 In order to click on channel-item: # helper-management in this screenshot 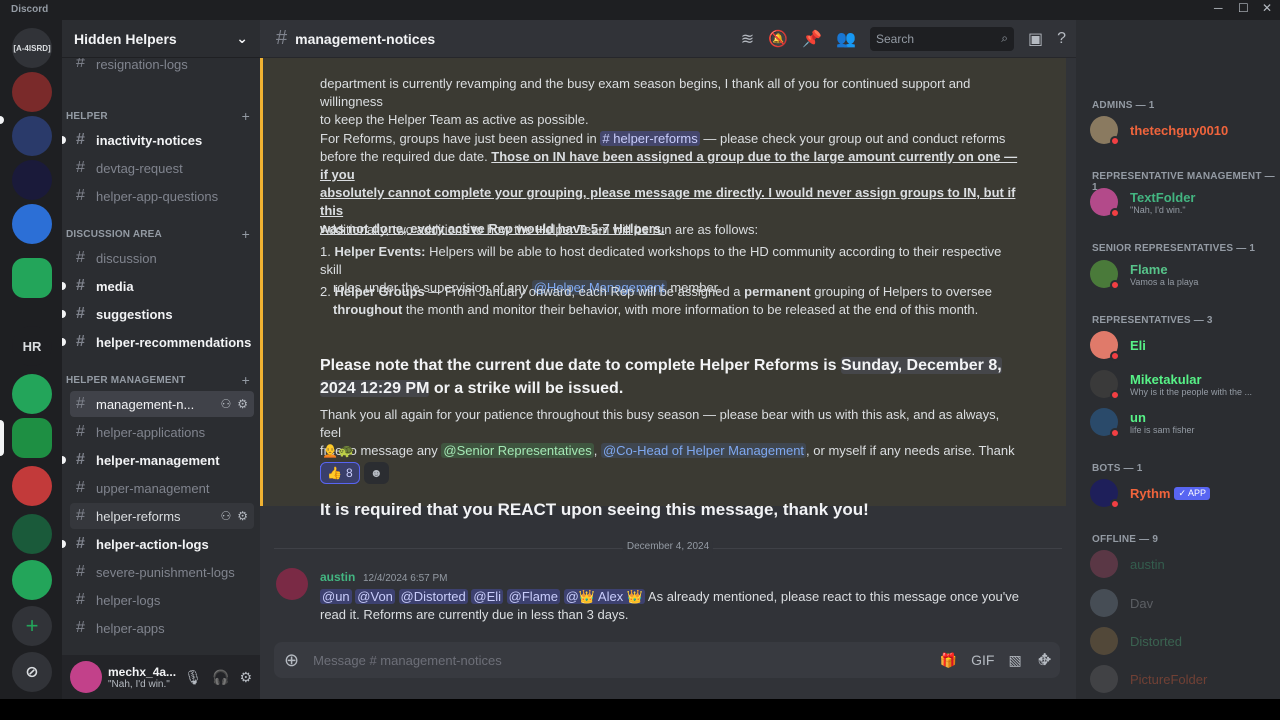, I will do `click(158, 460)`.